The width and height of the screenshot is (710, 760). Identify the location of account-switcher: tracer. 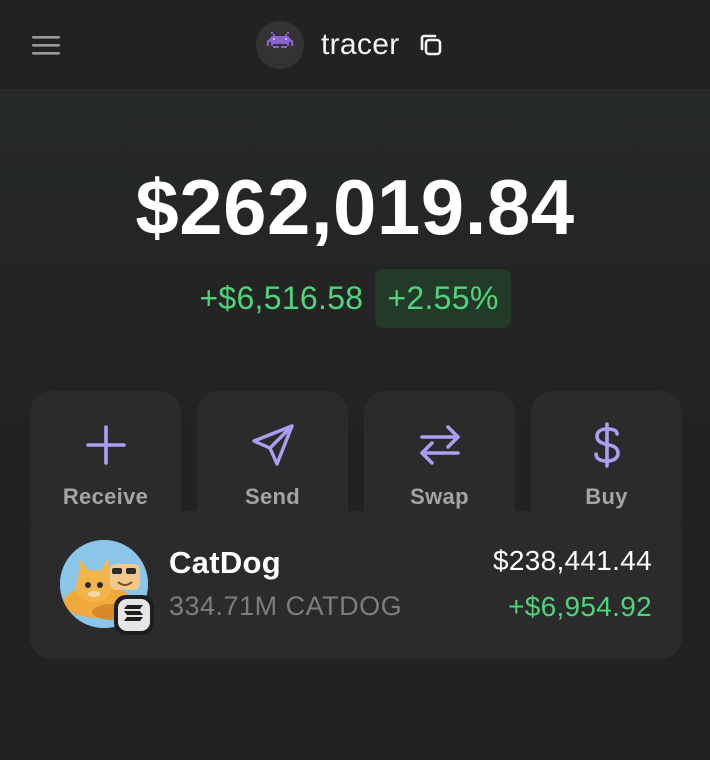
(351, 45).